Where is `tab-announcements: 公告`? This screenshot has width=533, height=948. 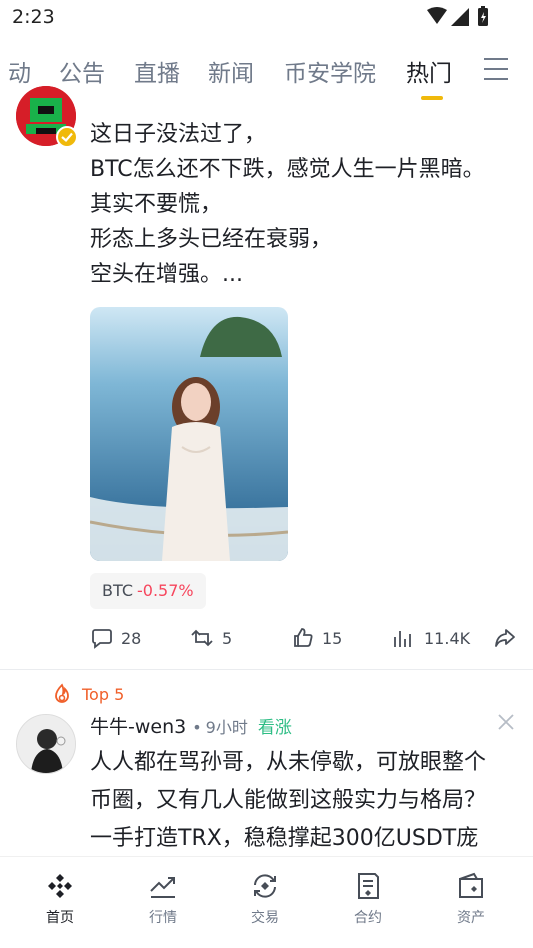
tab-announcements: 公告 is located at coordinates (82, 71).